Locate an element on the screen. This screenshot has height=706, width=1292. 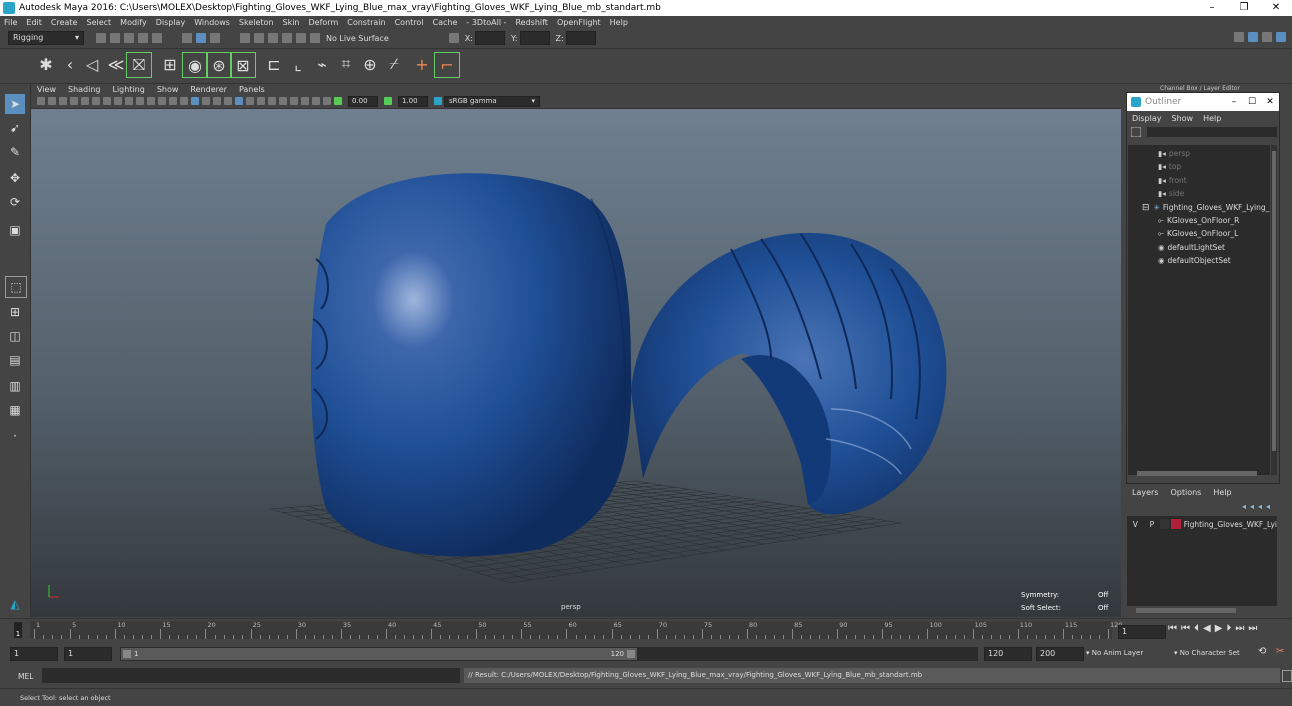
menu-edit: Edit is located at coordinates (34, 22).